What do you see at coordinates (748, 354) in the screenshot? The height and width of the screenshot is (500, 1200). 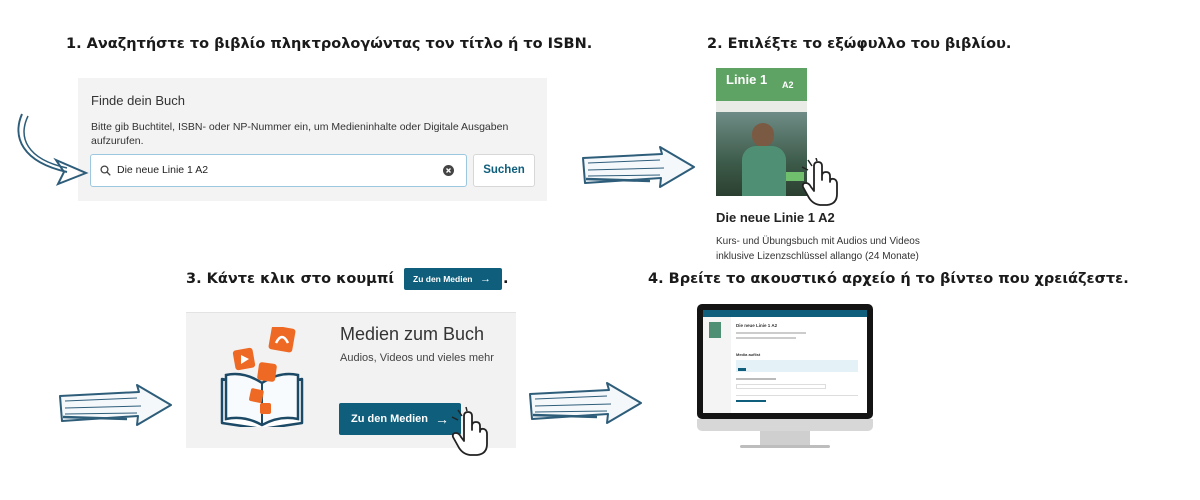 I see `screen-section-title: Media auflist` at bounding box center [748, 354].